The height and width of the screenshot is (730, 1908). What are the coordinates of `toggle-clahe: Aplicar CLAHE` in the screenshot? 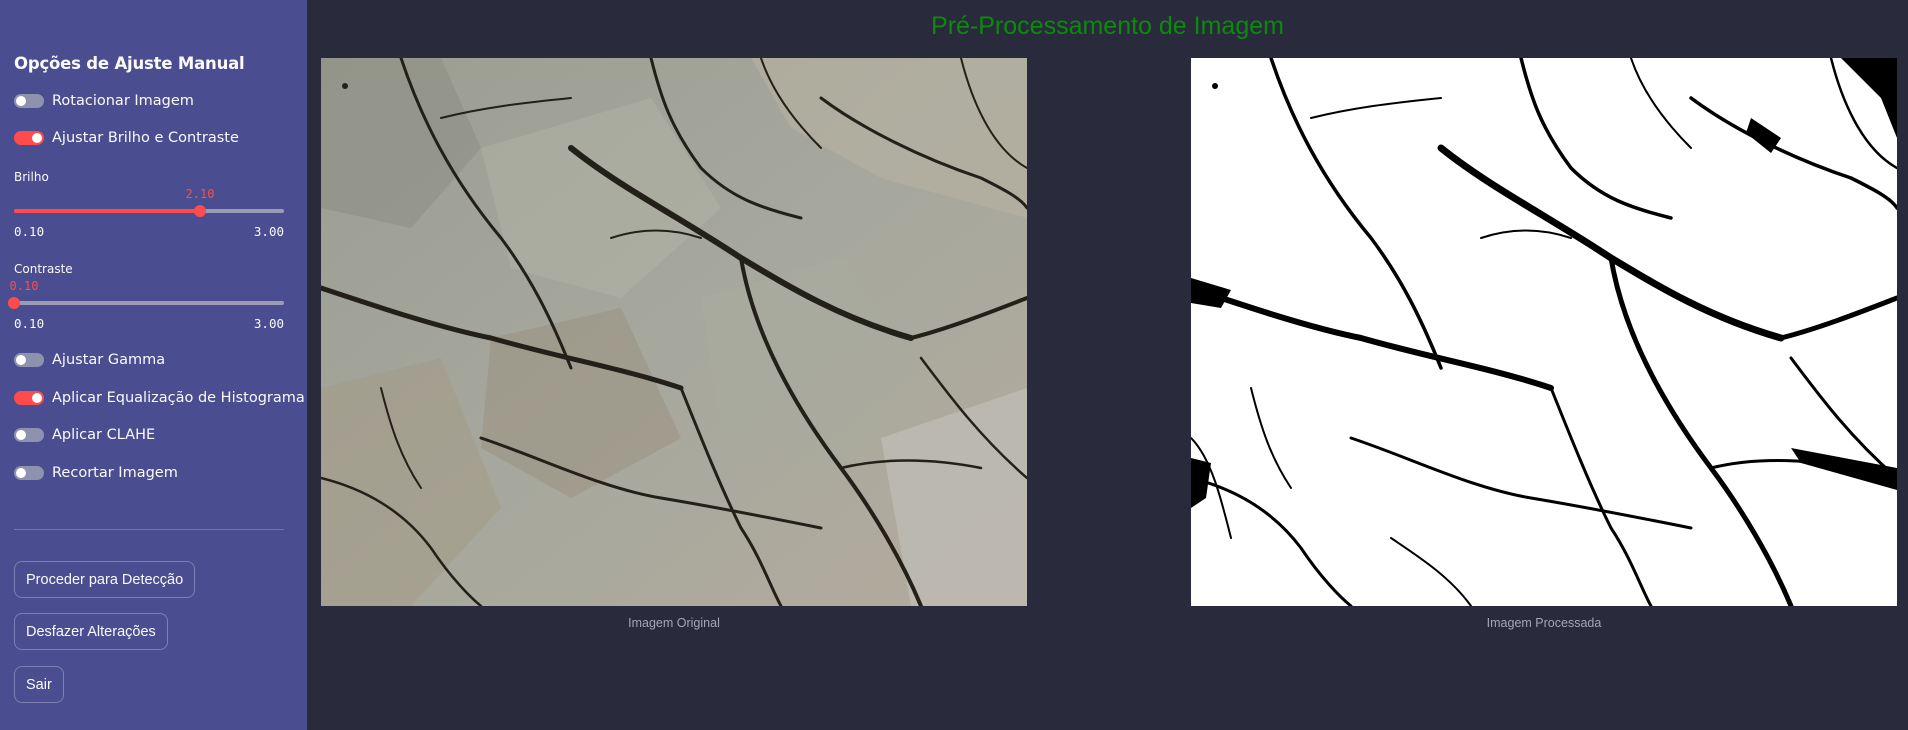 It's located at (84, 435).